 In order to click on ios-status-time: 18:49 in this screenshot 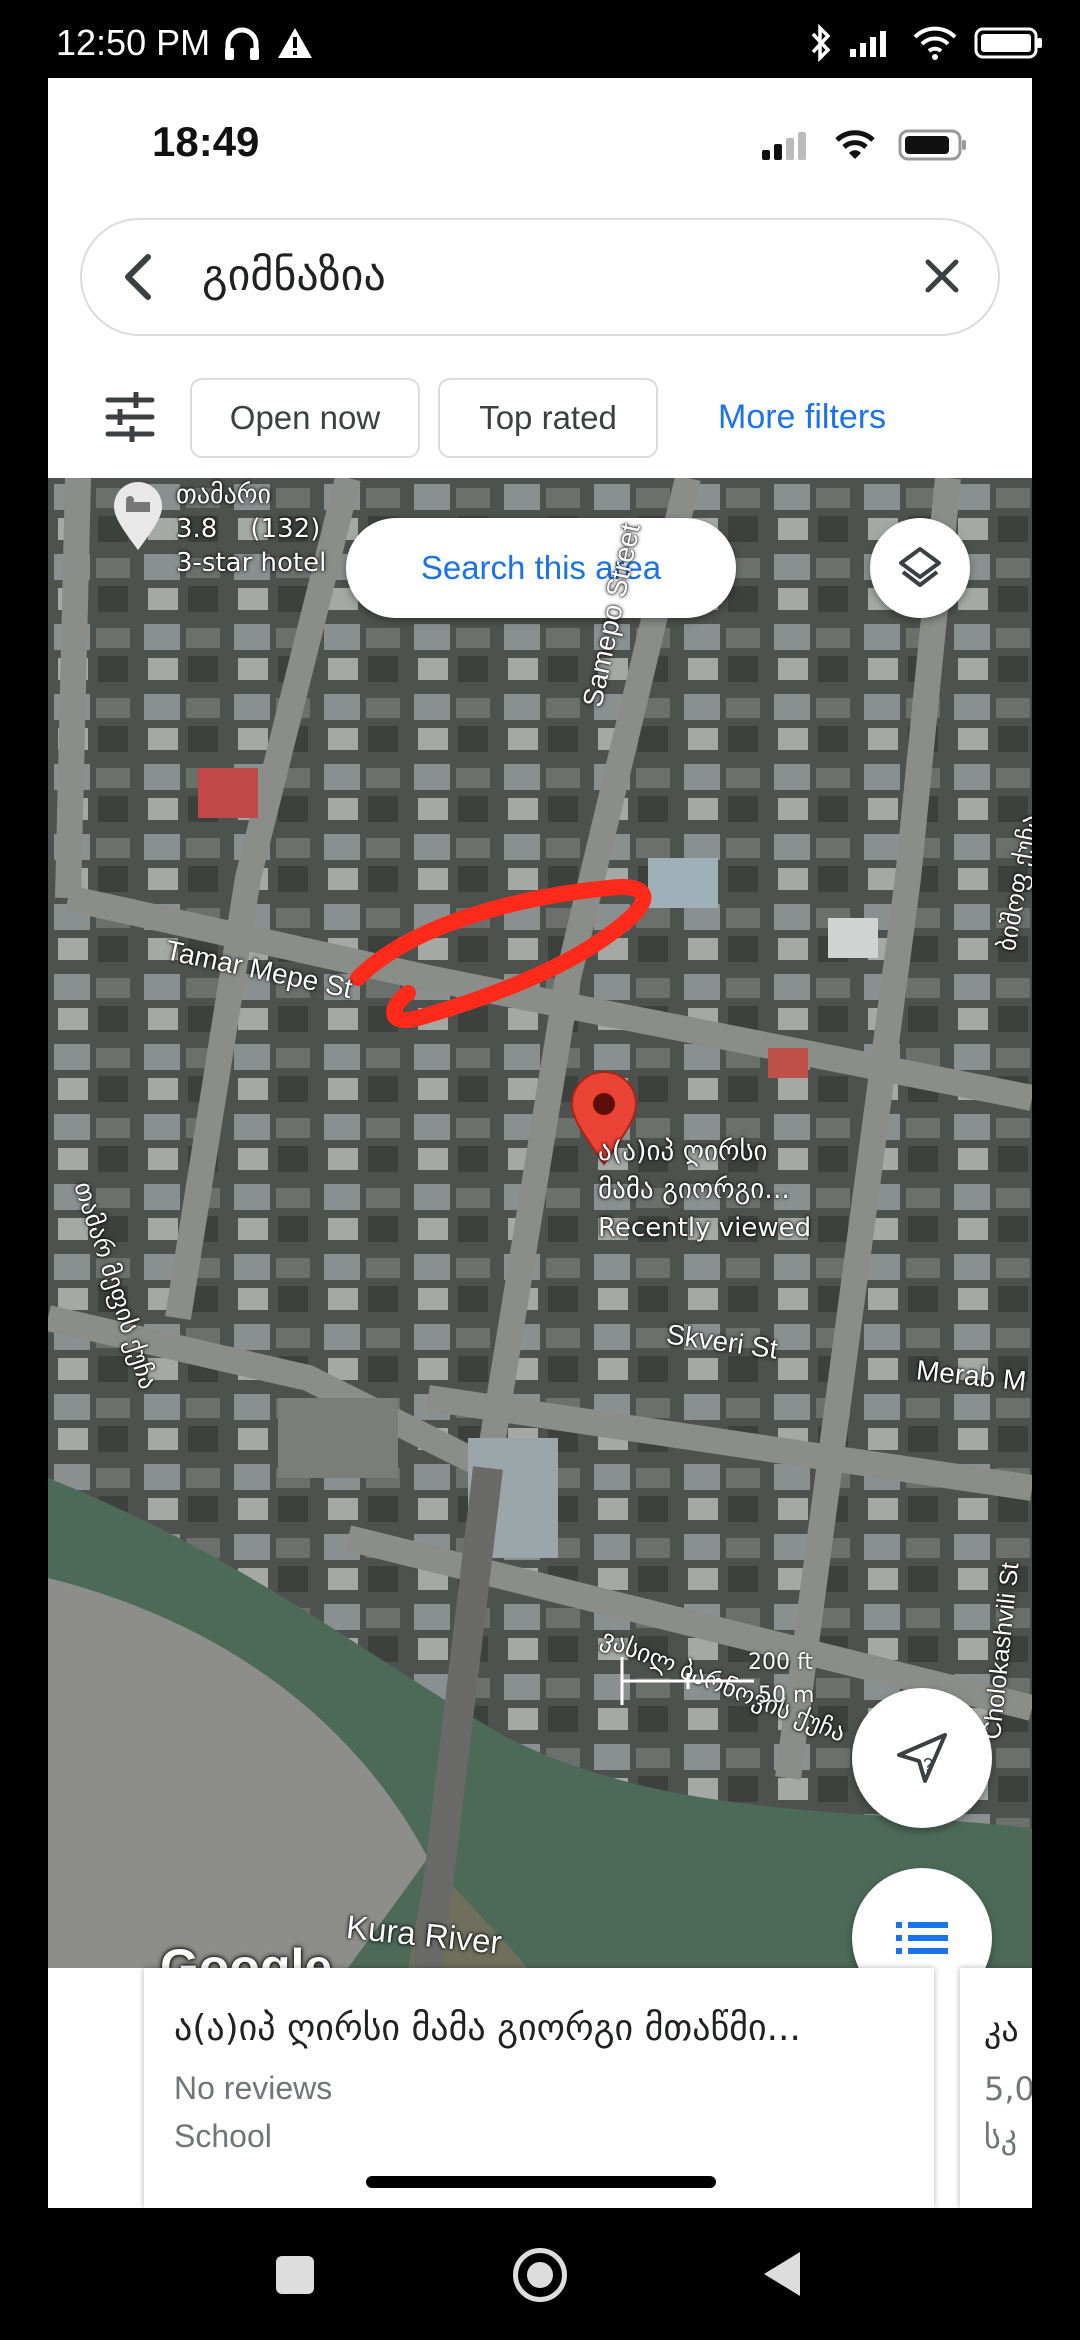, I will do `click(206, 141)`.